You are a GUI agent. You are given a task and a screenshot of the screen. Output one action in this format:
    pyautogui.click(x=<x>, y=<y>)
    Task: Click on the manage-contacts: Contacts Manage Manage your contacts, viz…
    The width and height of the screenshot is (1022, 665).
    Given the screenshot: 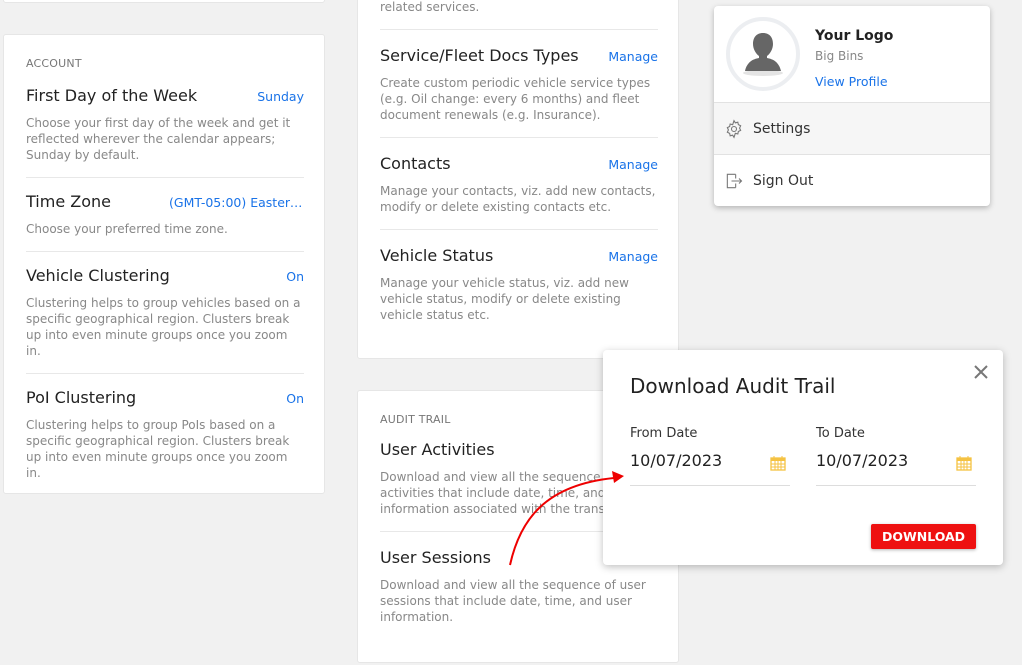 What is the action you would take?
    pyautogui.click(x=519, y=184)
    